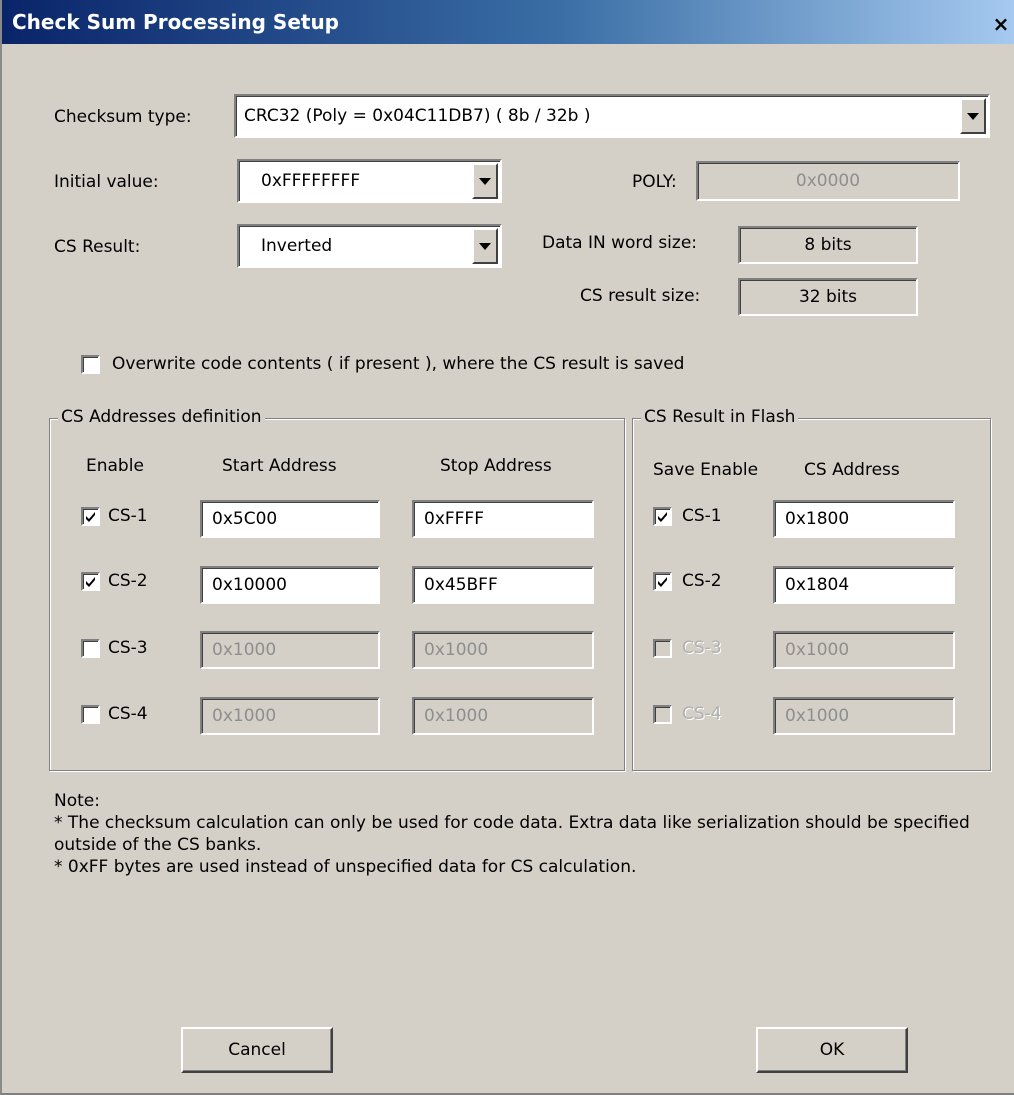  I want to click on cs3-stop-value: 0x1000, so click(456, 650).